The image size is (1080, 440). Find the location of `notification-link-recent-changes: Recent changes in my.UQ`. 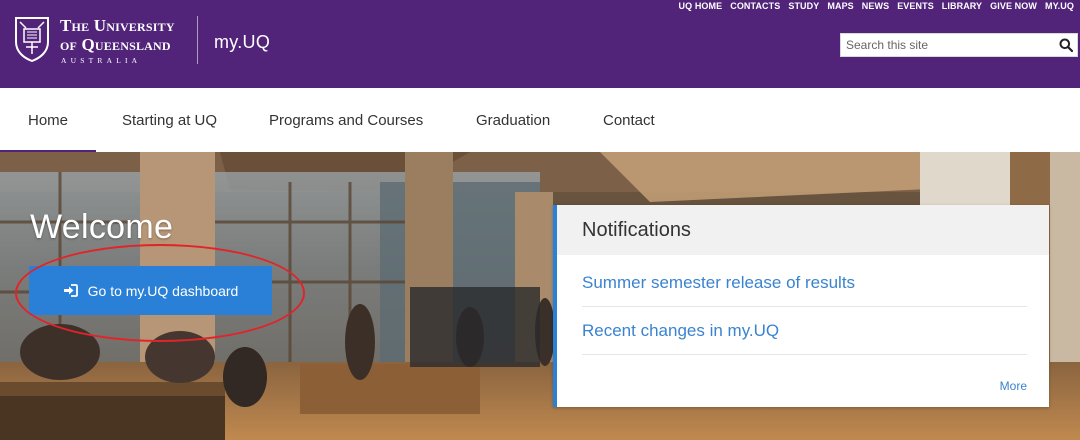

notification-link-recent-changes: Recent changes in my.UQ is located at coordinates (804, 331).